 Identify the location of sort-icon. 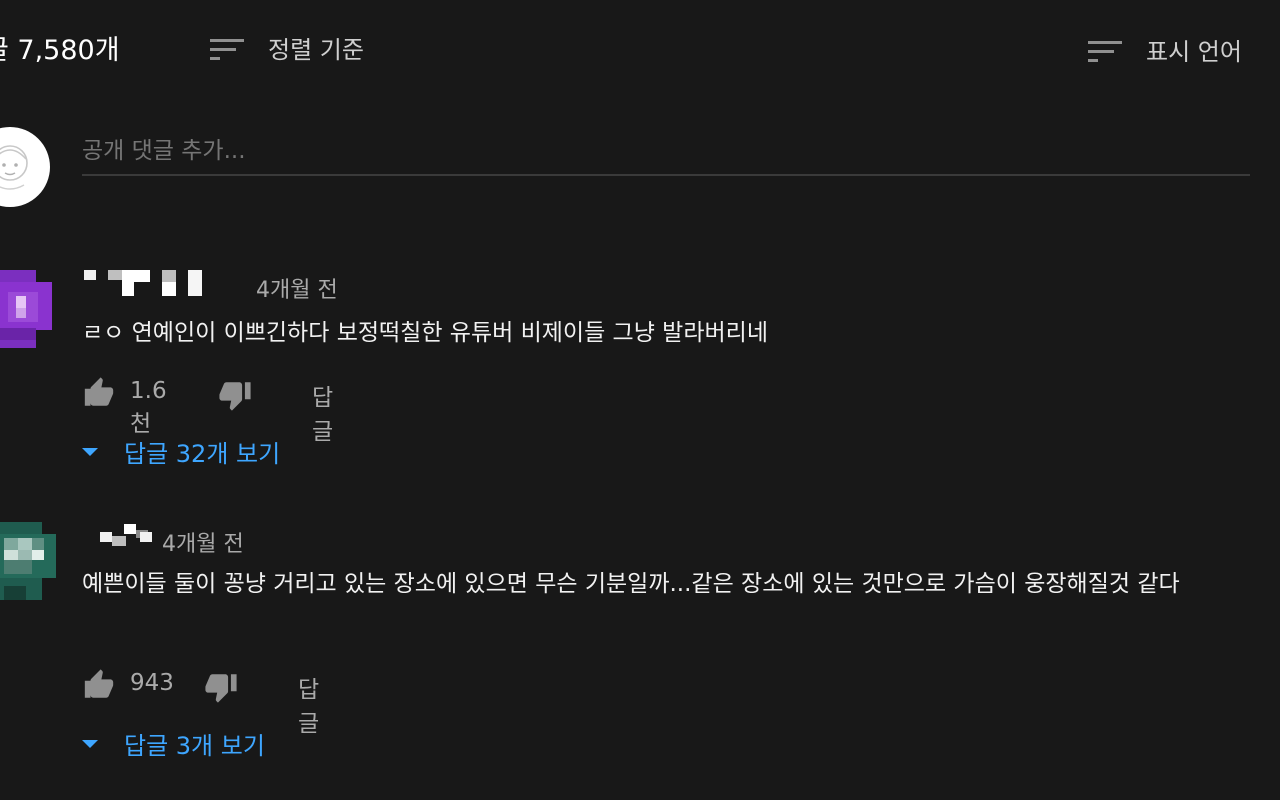
(227, 49).